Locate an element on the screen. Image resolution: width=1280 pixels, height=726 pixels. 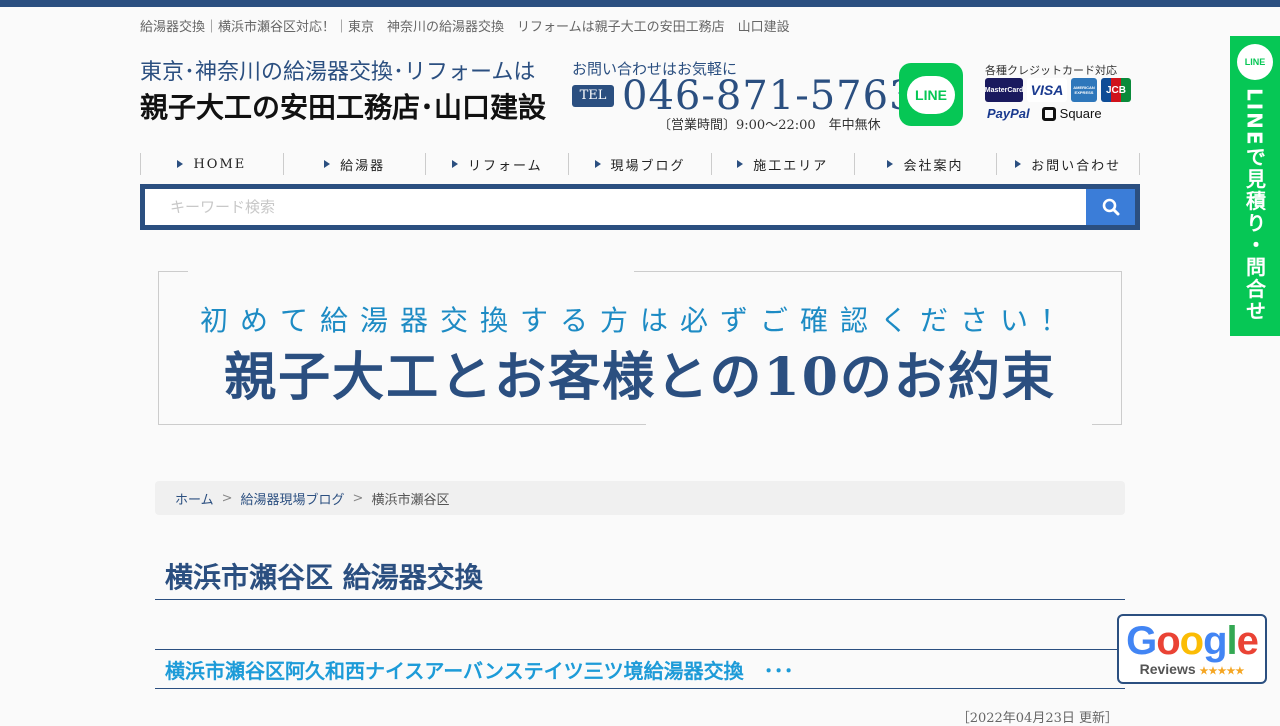
square-icon: Square is located at coordinates (1071, 113).